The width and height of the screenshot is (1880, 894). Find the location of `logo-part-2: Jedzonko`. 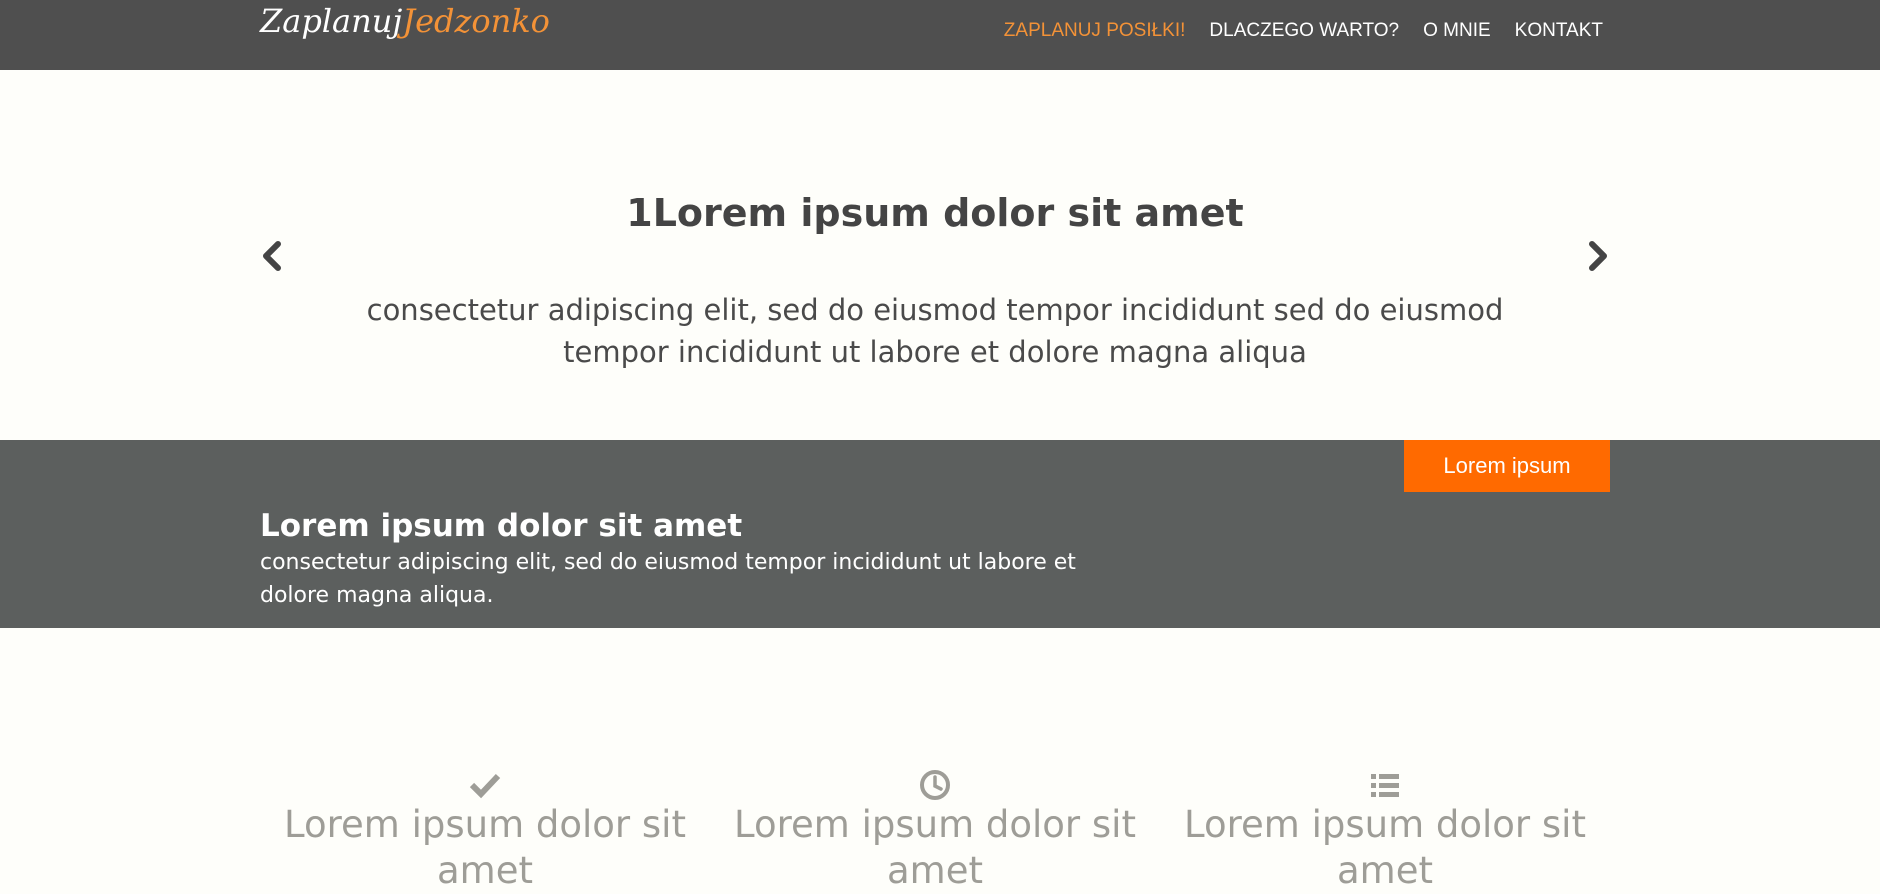

logo-part-2: Jedzonko is located at coordinates (476, 21).